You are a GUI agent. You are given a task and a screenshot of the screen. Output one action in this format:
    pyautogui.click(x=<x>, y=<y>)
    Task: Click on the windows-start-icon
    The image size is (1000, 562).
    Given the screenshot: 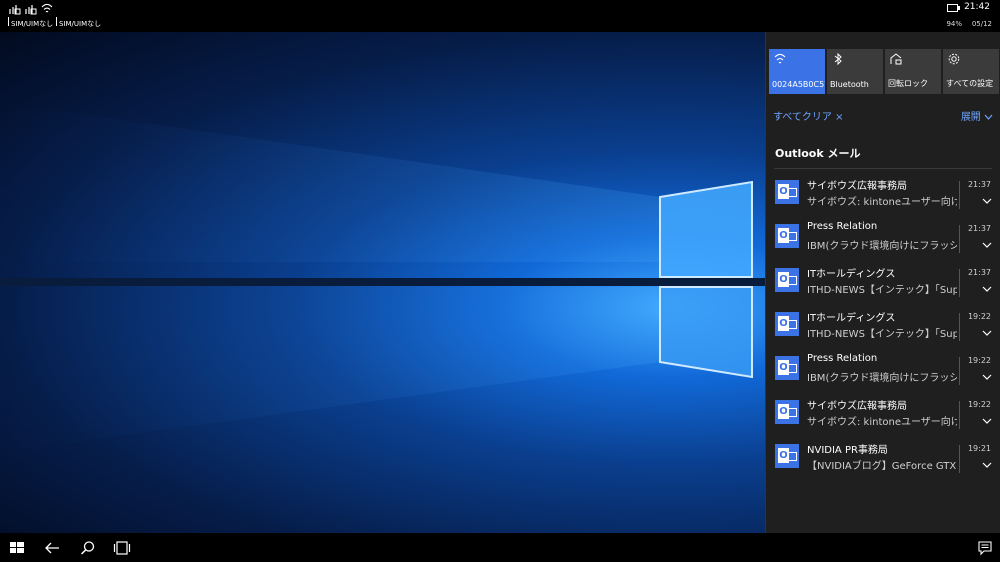 What is the action you would take?
    pyautogui.click(x=17, y=548)
    